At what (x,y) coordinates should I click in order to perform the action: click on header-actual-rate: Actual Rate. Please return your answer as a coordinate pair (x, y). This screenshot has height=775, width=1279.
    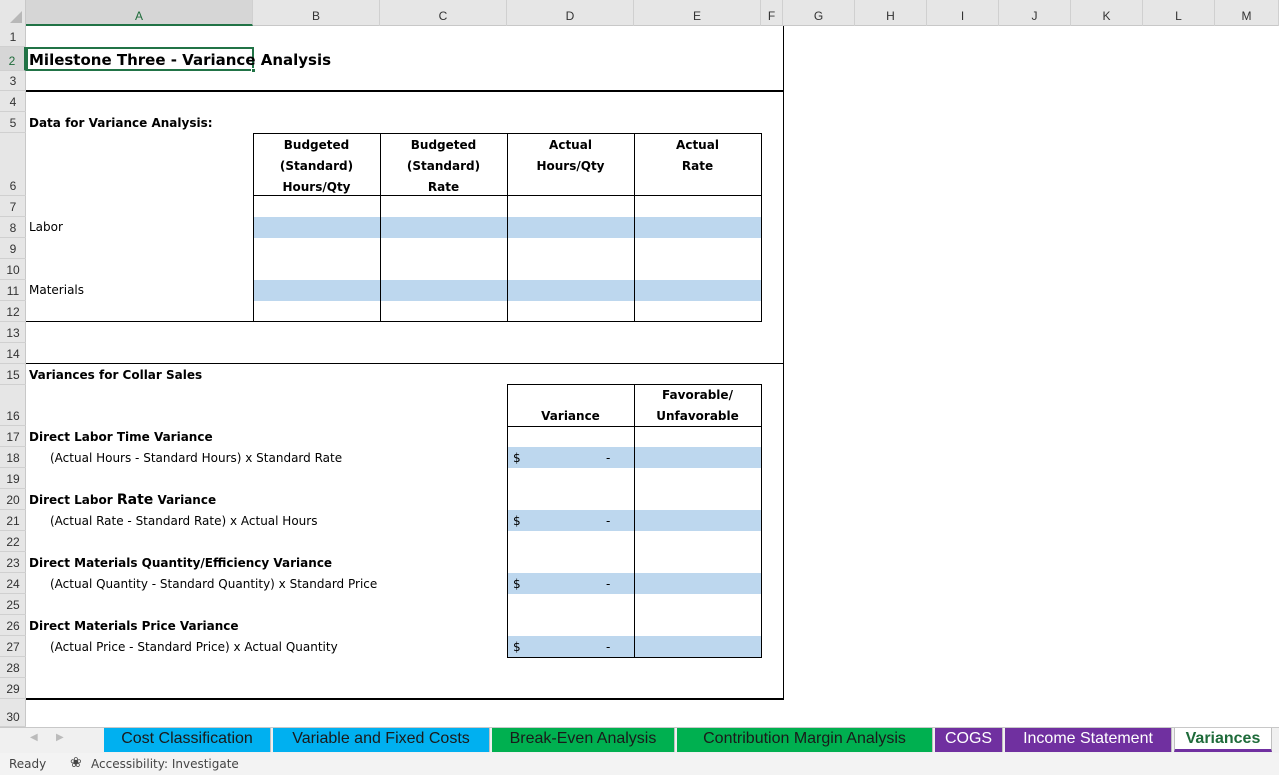
    Looking at the image, I should click on (697, 156).